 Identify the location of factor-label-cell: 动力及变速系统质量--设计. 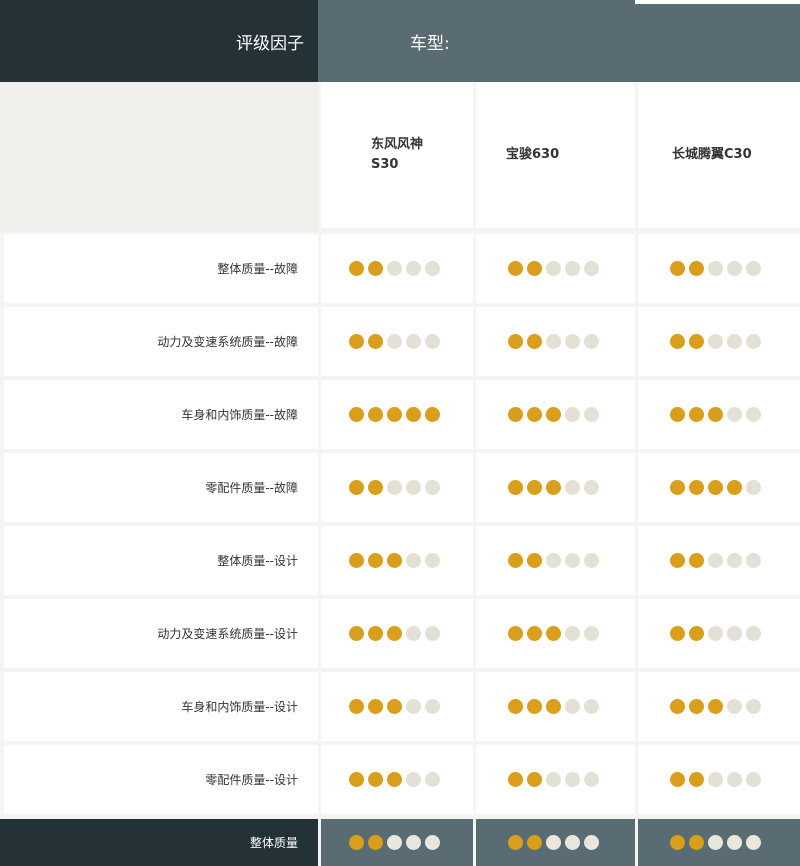
(161, 633).